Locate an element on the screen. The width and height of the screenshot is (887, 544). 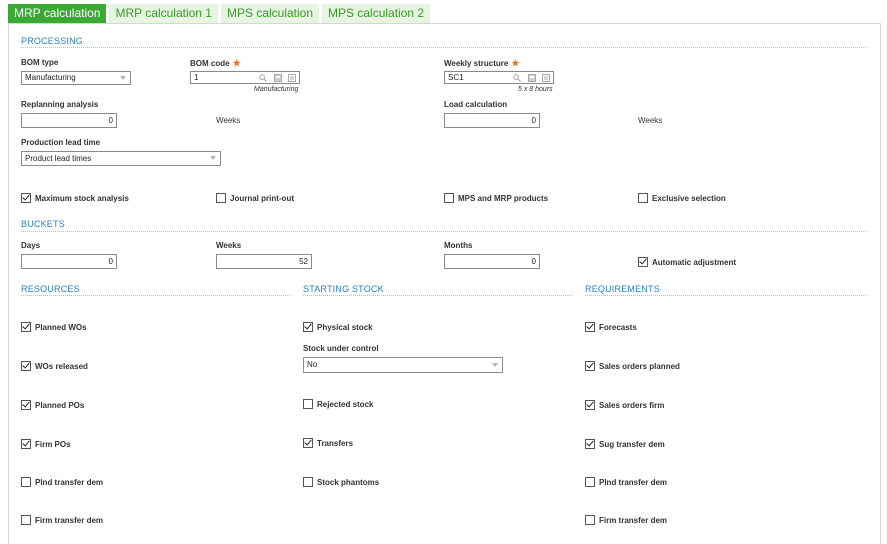
check-label: Physical stock is located at coordinates (345, 327).